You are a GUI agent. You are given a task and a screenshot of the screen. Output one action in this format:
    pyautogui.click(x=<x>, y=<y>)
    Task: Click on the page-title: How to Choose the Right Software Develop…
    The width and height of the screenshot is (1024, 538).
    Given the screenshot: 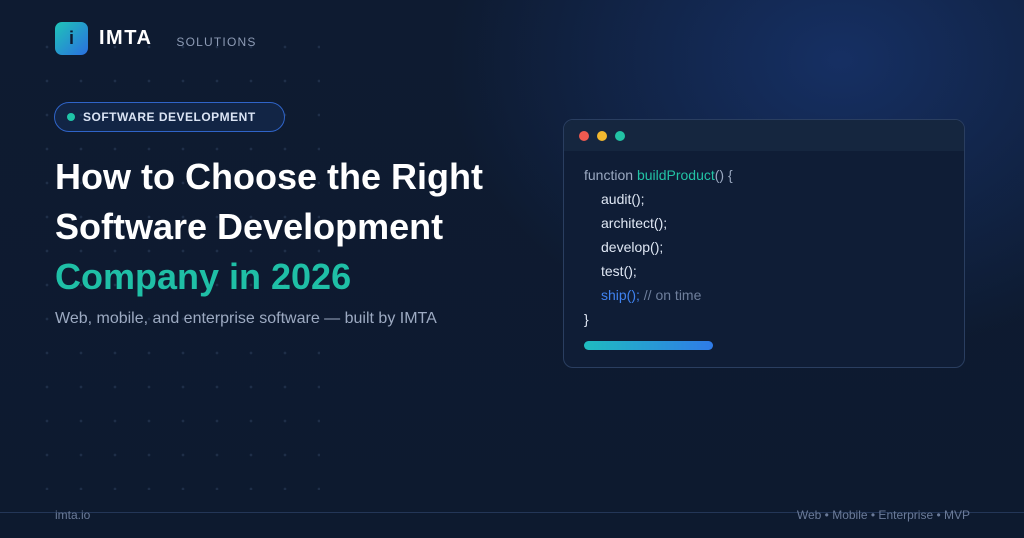 What is the action you would take?
    pyautogui.click(x=269, y=227)
    